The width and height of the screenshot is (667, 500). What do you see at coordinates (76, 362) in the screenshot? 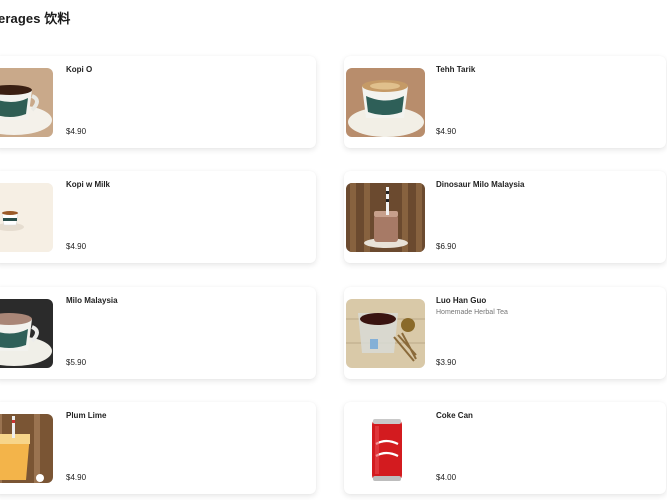
I see `item-price: $5.90` at bounding box center [76, 362].